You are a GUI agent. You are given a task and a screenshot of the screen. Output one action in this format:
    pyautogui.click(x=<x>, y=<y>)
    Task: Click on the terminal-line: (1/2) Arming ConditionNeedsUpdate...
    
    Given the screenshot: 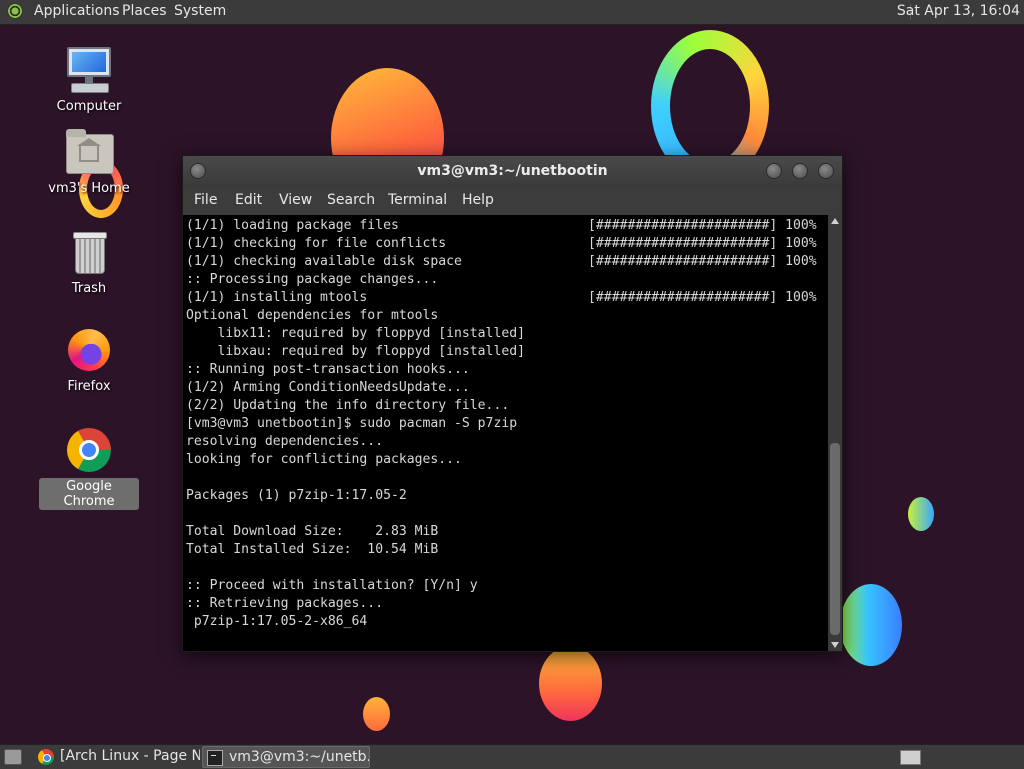 What is the action you would take?
    pyautogui.click(x=328, y=387)
    